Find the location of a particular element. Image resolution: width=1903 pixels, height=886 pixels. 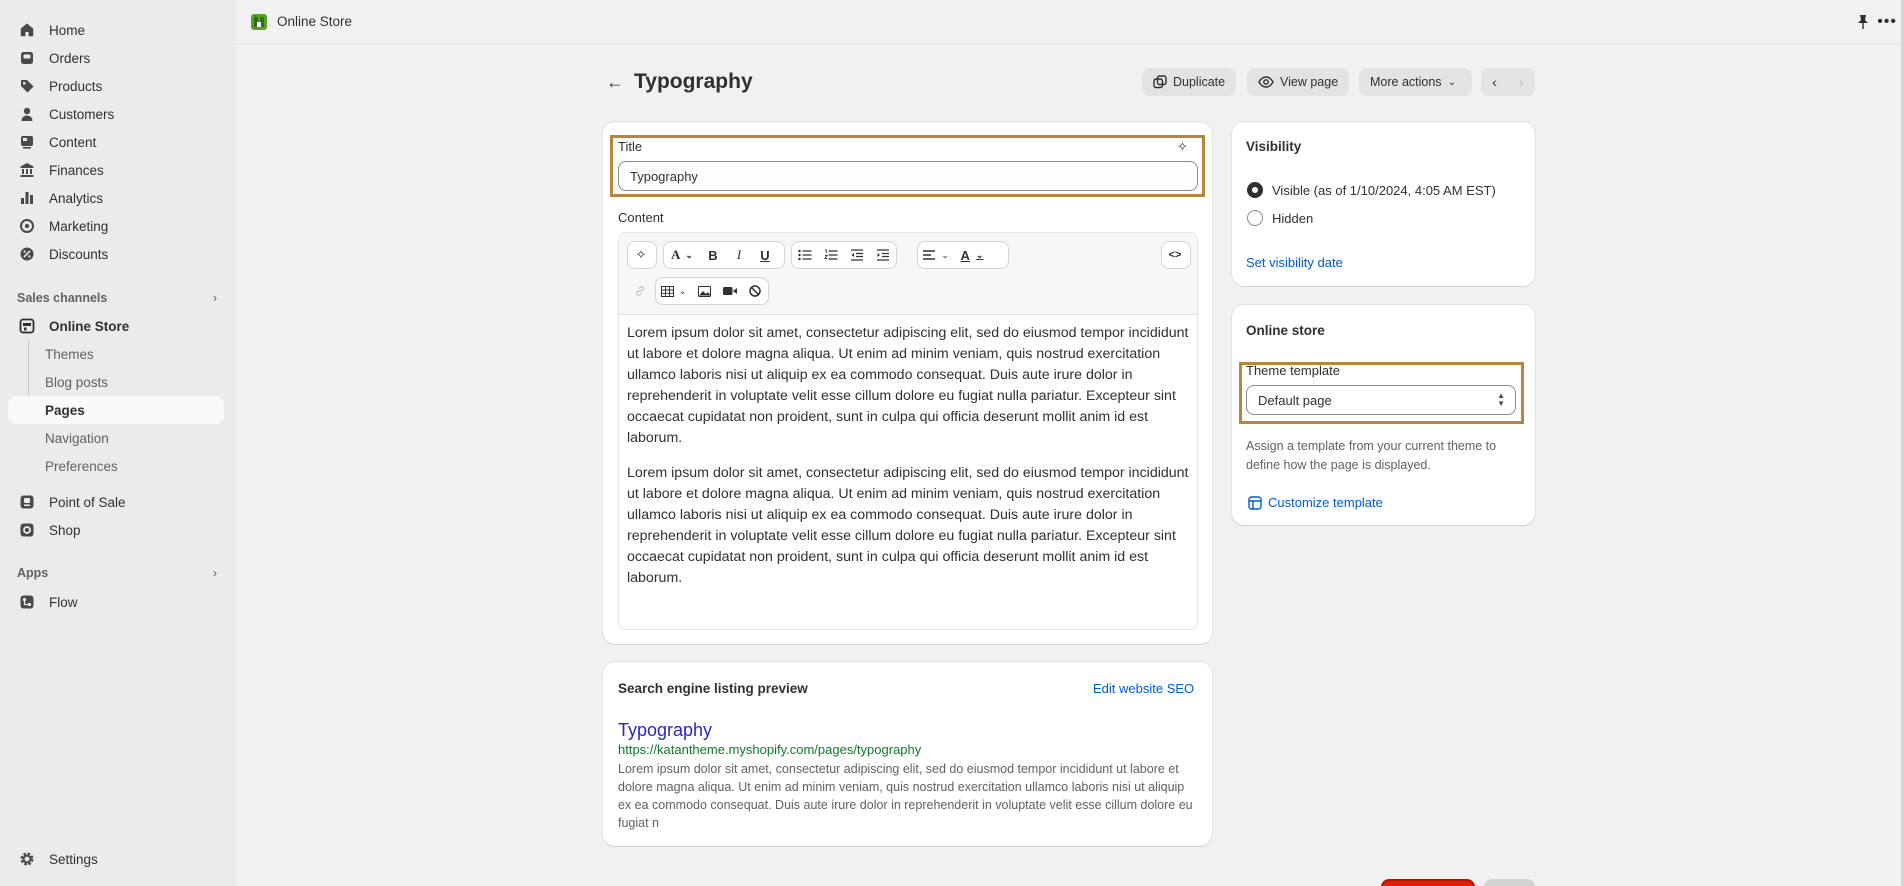

sidebar-item-label: Analytics is located at coordinates (76, 198).